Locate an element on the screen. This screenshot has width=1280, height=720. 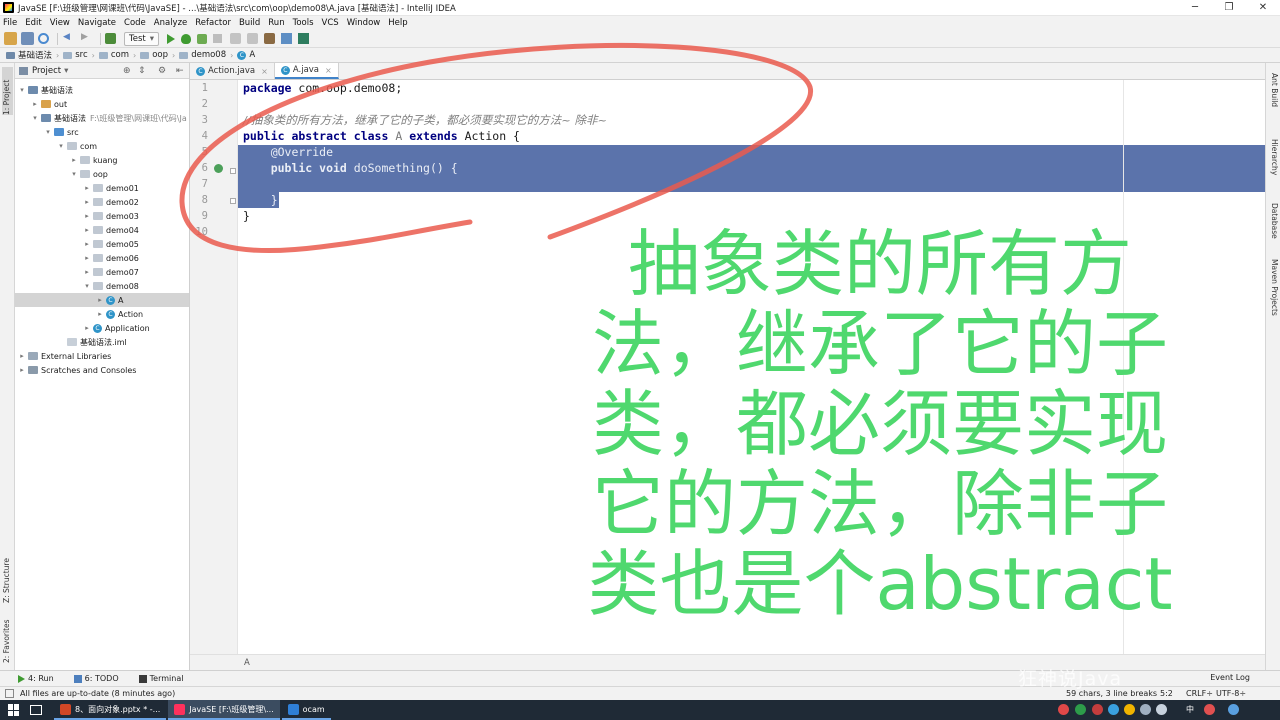
tree-item: ▸ demo03 is located at coordinates (102, 216).